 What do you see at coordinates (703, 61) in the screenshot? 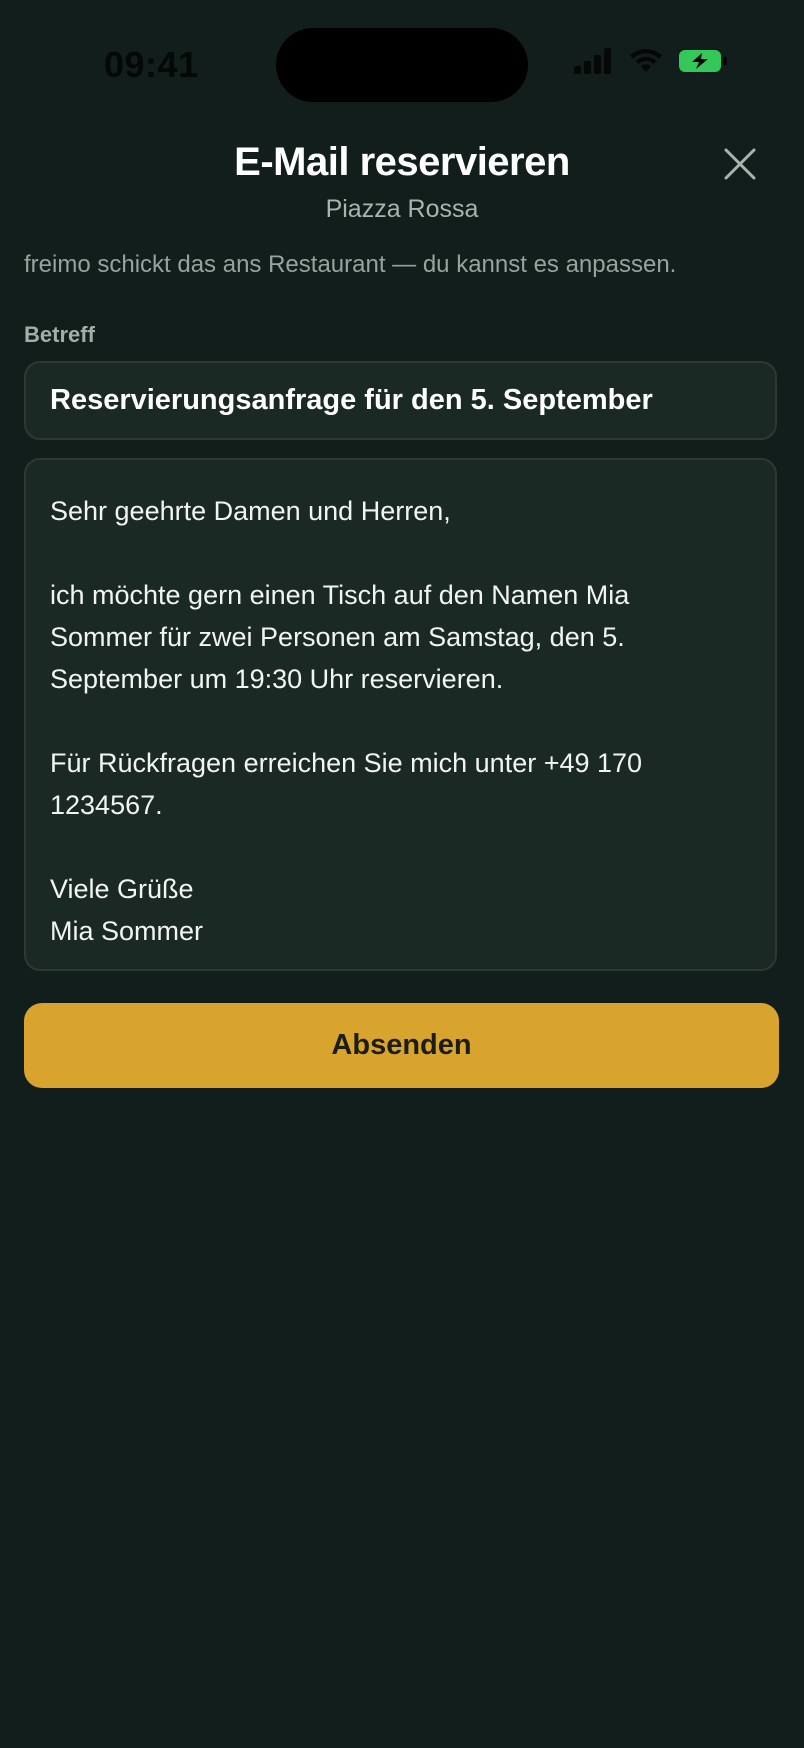
I see `battery-icon` at bounding box center [703, 61].